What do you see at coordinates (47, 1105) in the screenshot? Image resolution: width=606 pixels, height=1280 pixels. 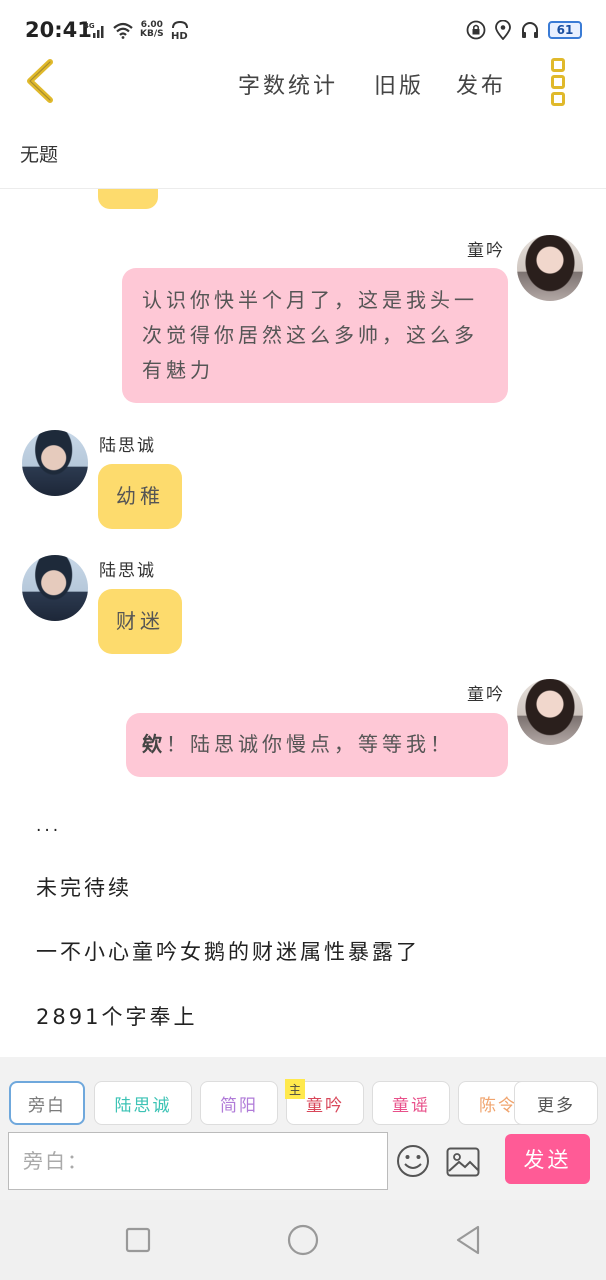 I see `role-chip-label: 旁白` at bounding box center [47, 1105].